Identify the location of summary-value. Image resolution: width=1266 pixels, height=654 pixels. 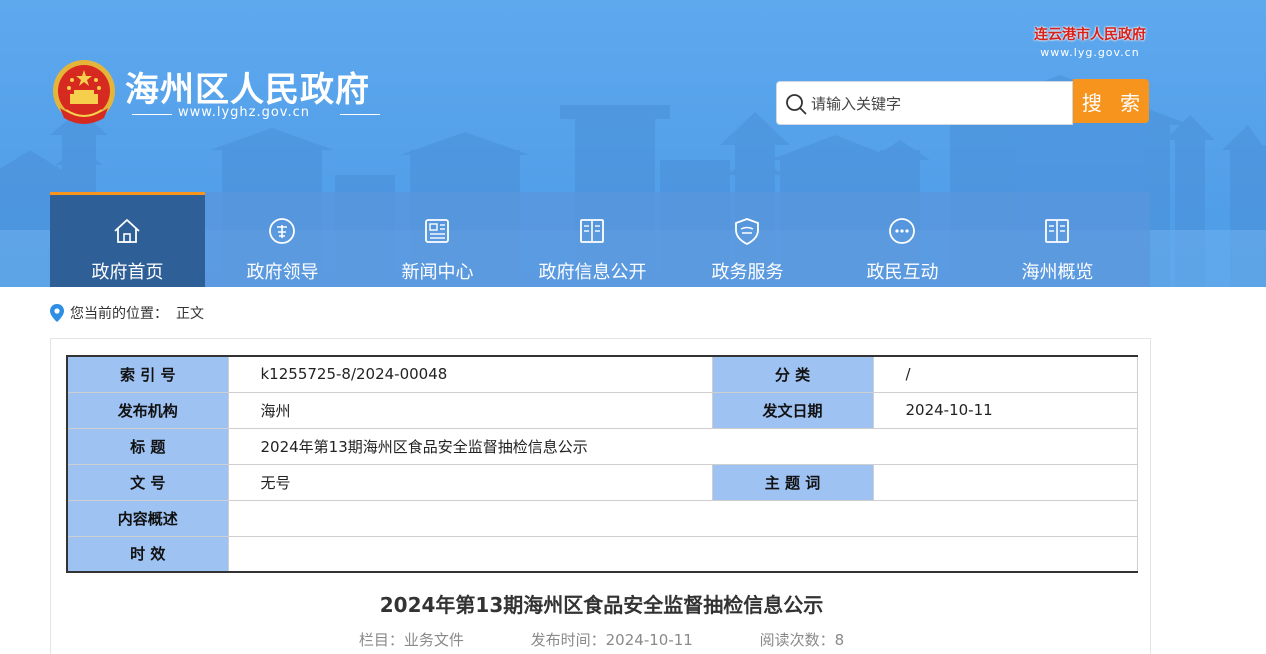
(682, 518).